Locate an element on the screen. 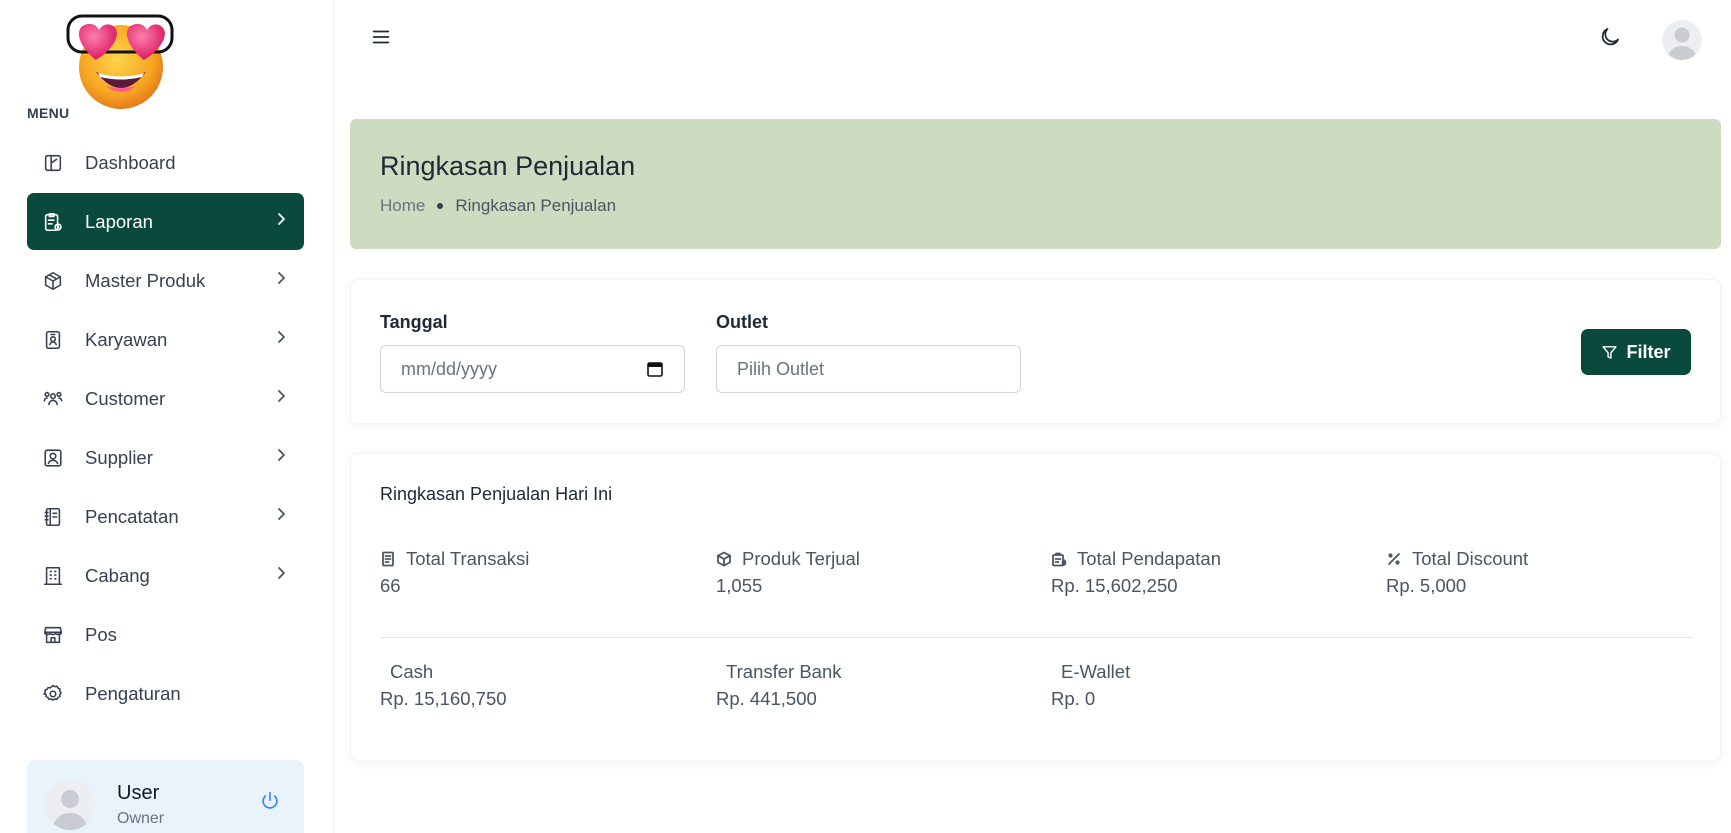 The image size is (1731, 833). sidebar-item-laporan: Laporan is located at coordinates (165, 221).